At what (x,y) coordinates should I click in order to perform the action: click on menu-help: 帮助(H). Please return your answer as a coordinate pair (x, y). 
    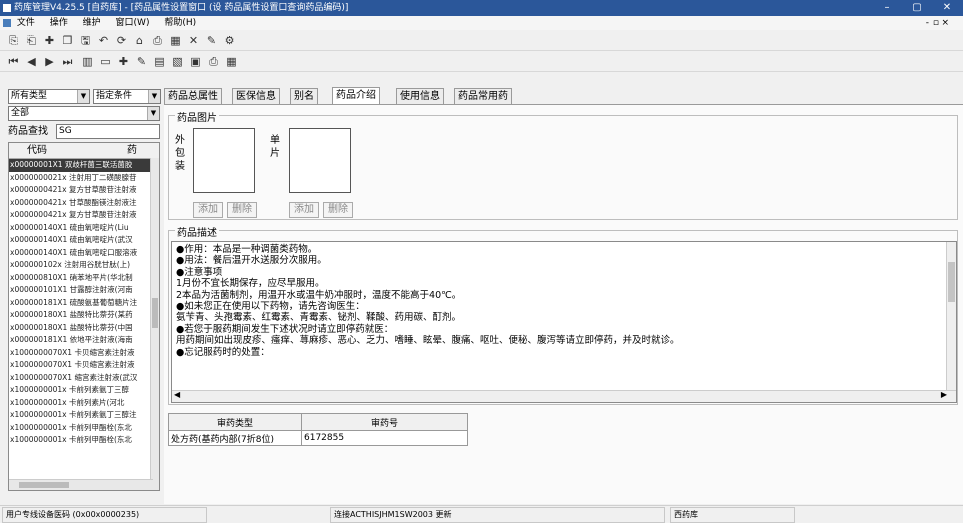
    Looking at the image, I should click on (180, 23).